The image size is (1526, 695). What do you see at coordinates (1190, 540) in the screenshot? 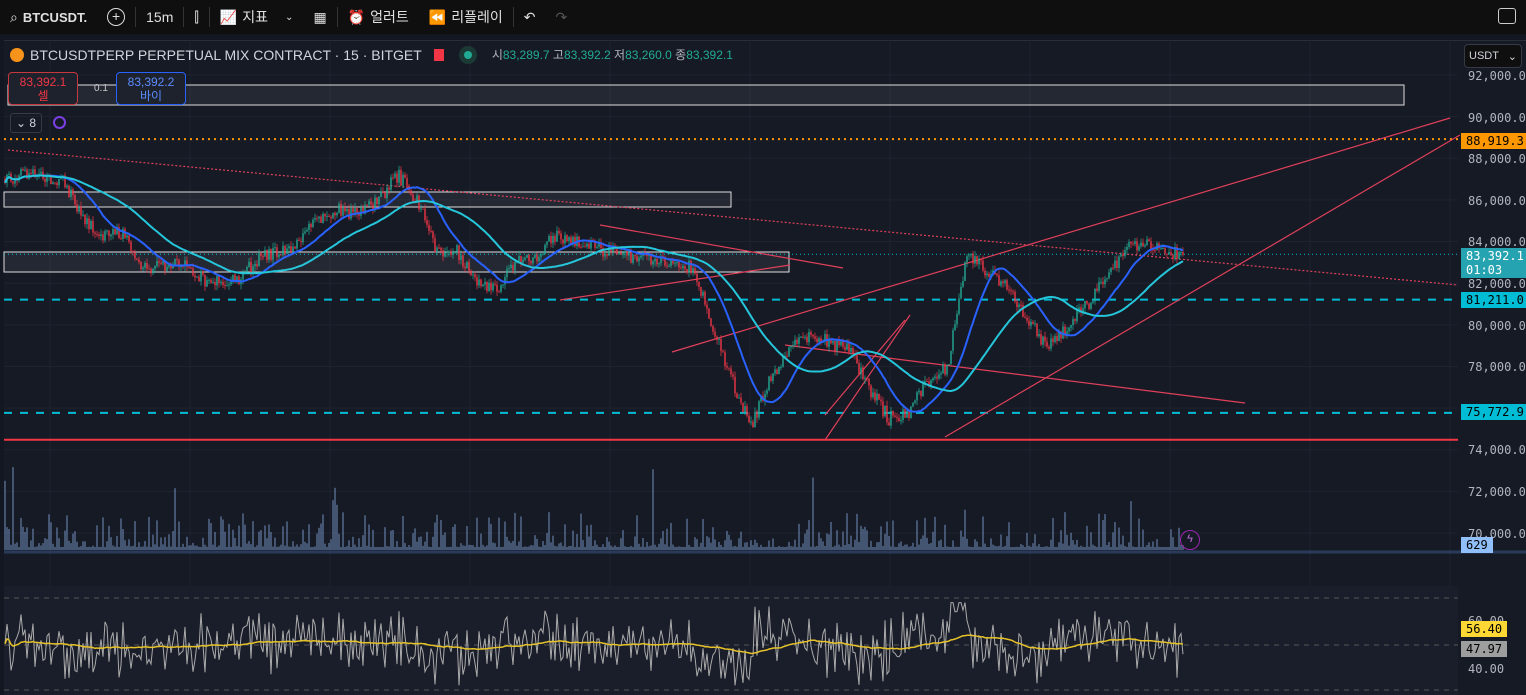
I see `lightning-icon: ϟ` at bounding box center [1190, 540].